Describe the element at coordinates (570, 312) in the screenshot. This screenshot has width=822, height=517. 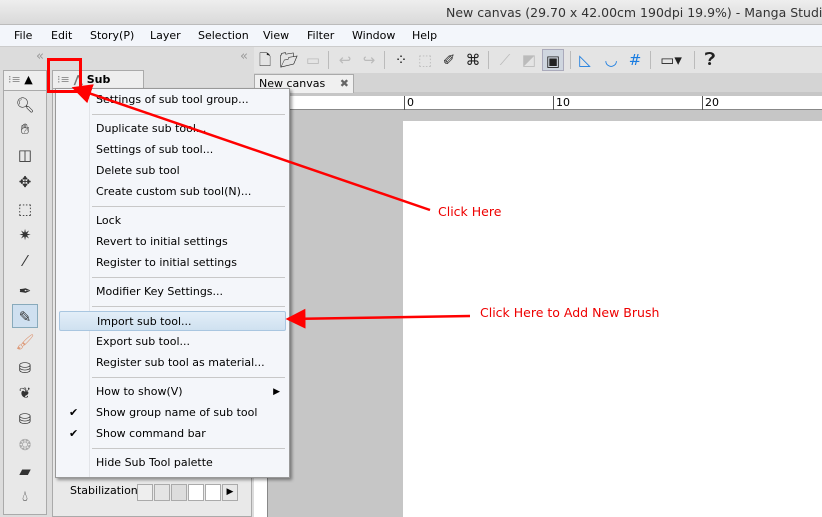
I see `annotation-add-brush: Click Here to Add New Brush` at that location.